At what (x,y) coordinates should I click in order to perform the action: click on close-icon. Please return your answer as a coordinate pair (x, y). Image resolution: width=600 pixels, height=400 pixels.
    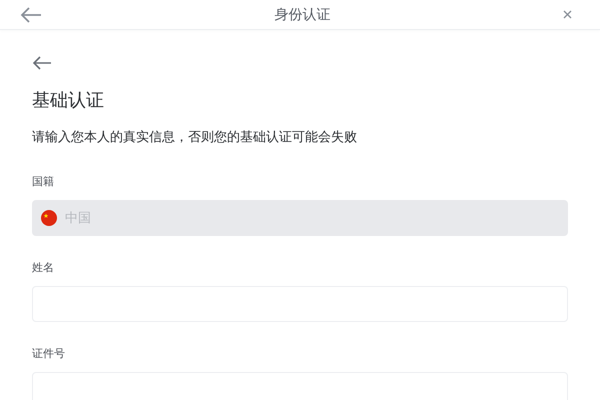
    Looking at the image, I should click on (567, 14).